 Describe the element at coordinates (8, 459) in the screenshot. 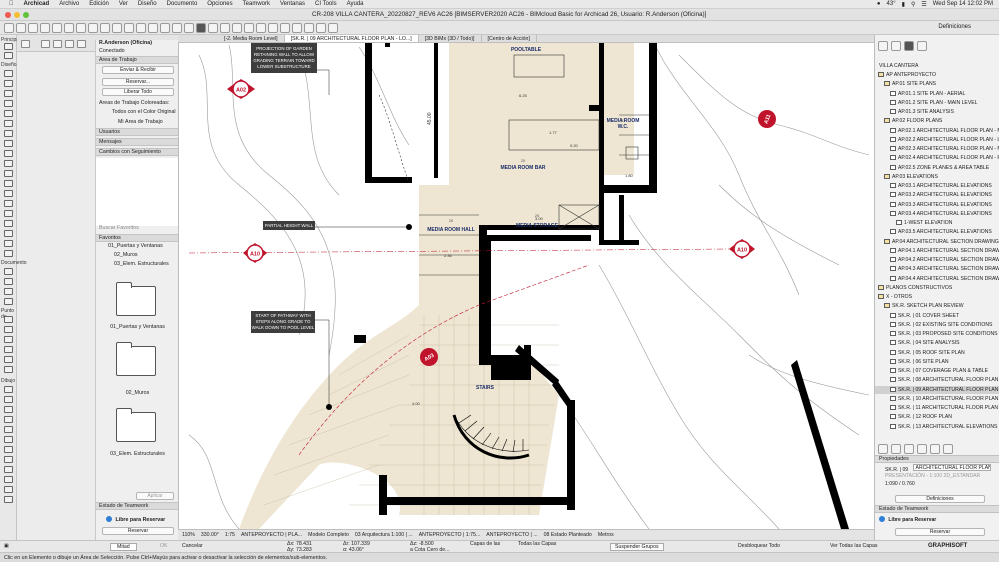

I see `drawing-tool-icon` at that location.